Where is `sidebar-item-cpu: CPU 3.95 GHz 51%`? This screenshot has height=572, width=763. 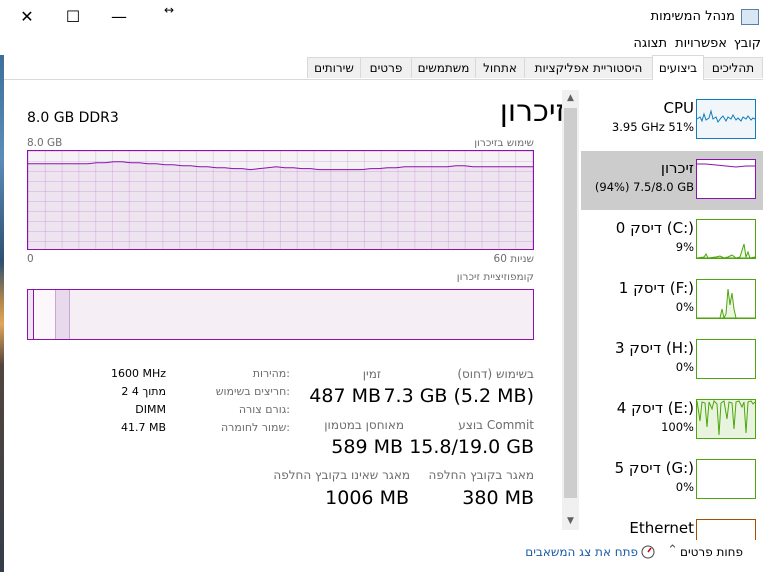
sidebar-item-cpu: CPU 3.95 GHz 51% is located at coordinates (672, 120).